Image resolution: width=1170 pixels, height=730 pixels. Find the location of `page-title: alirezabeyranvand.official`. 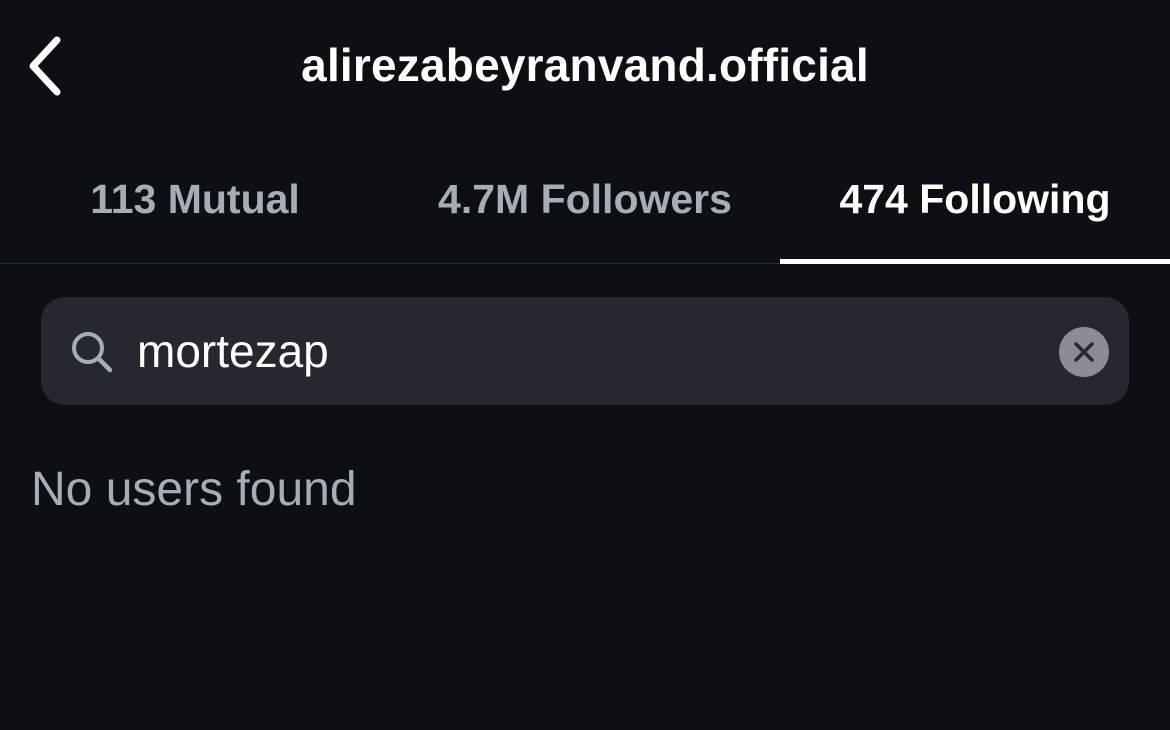

page-title: alirezabeyranvand.official is located at coordinates (585, 65).